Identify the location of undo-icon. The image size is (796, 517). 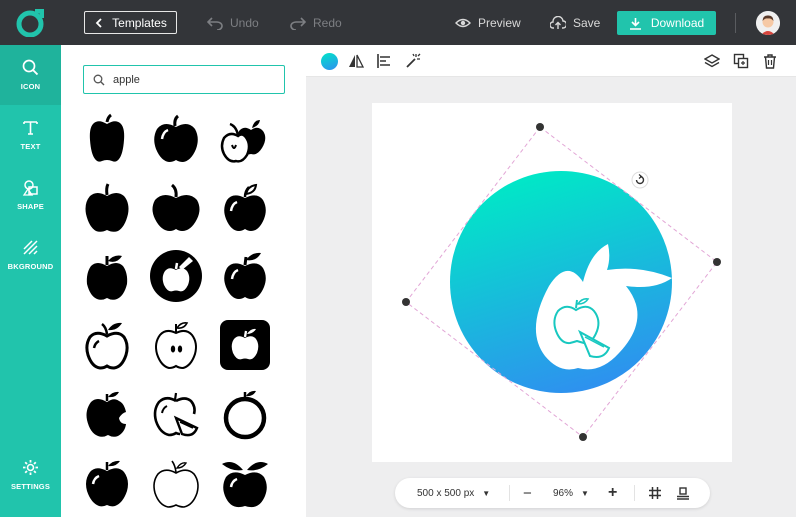
(215, 23).